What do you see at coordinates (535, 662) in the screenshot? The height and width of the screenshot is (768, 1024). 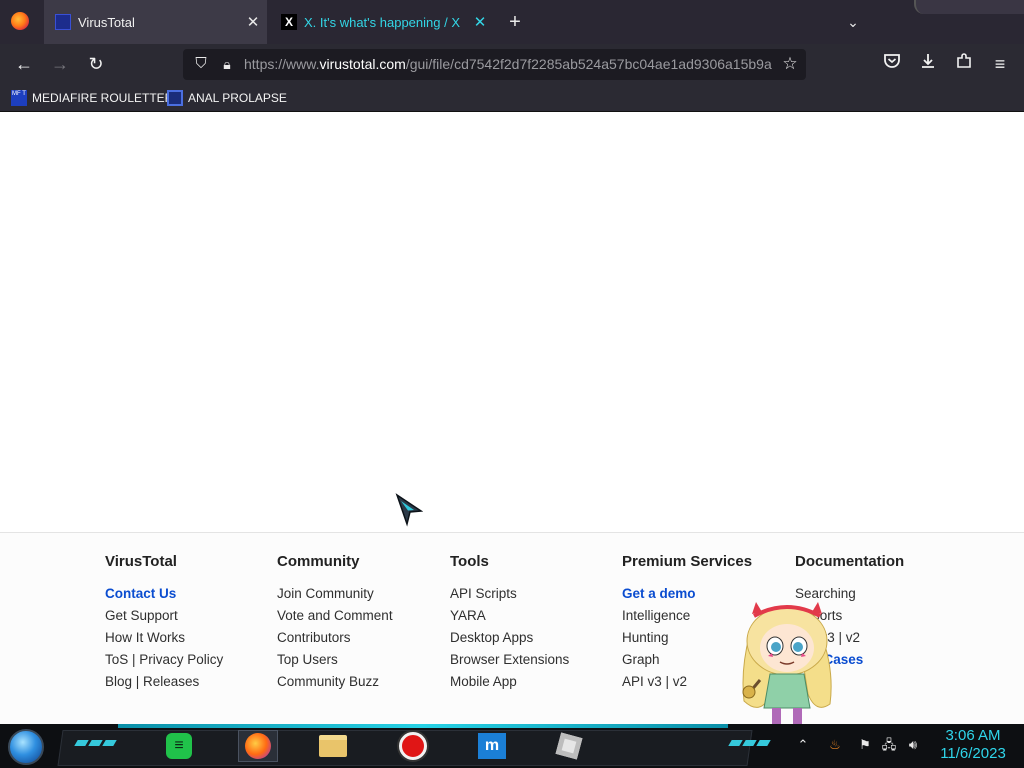 I see `footer-link: Browser Extensions` at bounding box center [535, 662].